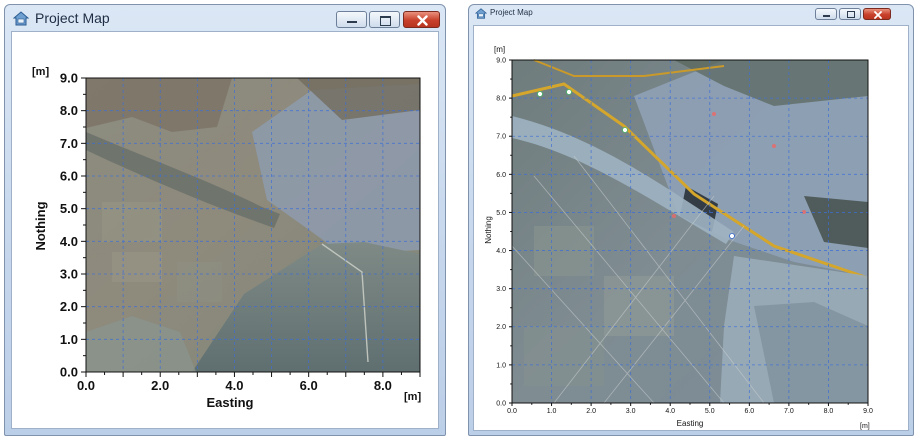 This screenshot has width=919, height=441. What do you see at coordinates (83, 225) in the screenshot?
I see `y-tick-marks` at bounding box center [83, 225].